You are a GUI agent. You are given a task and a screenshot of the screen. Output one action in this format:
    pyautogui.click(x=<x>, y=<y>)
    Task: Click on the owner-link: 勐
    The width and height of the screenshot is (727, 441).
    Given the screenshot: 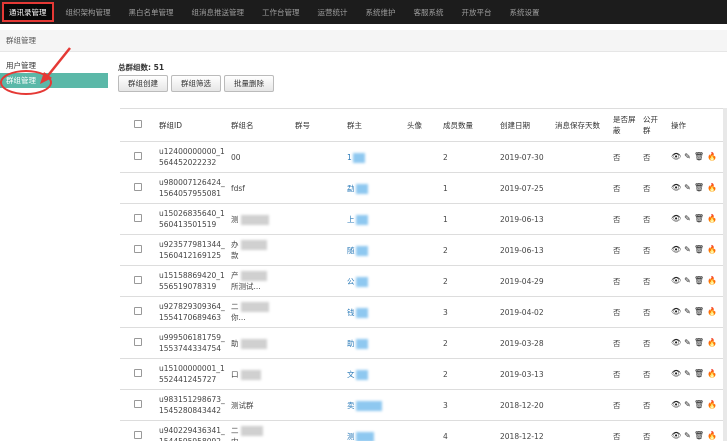 What is the action you would take?
    pyautogui.click(x=351, y=188)
    